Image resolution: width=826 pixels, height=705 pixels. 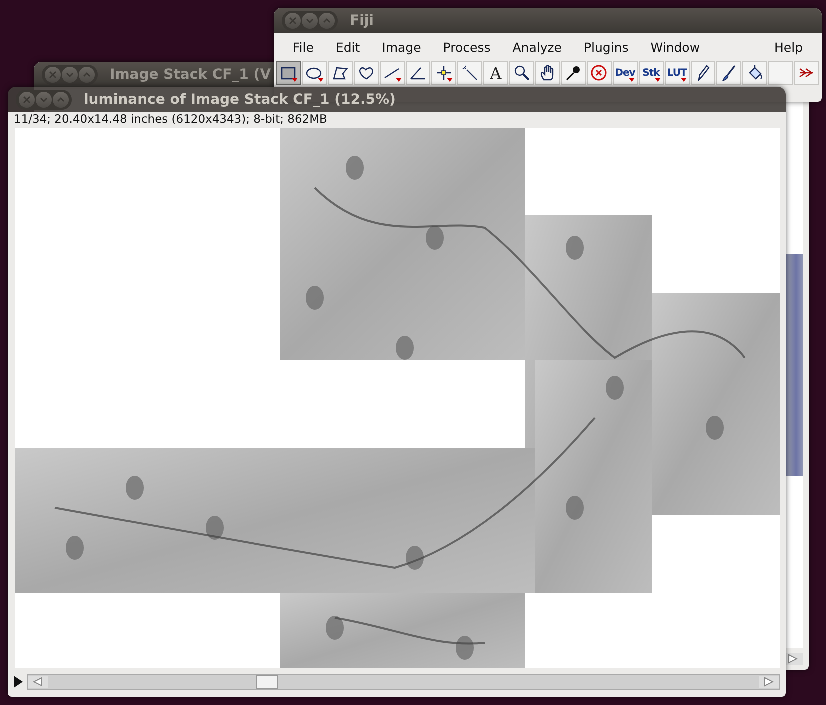 What do you see at coordinates (38, 682) in the screenshot?
I see `scroll-left-icon` at bounding box center [38, 682].